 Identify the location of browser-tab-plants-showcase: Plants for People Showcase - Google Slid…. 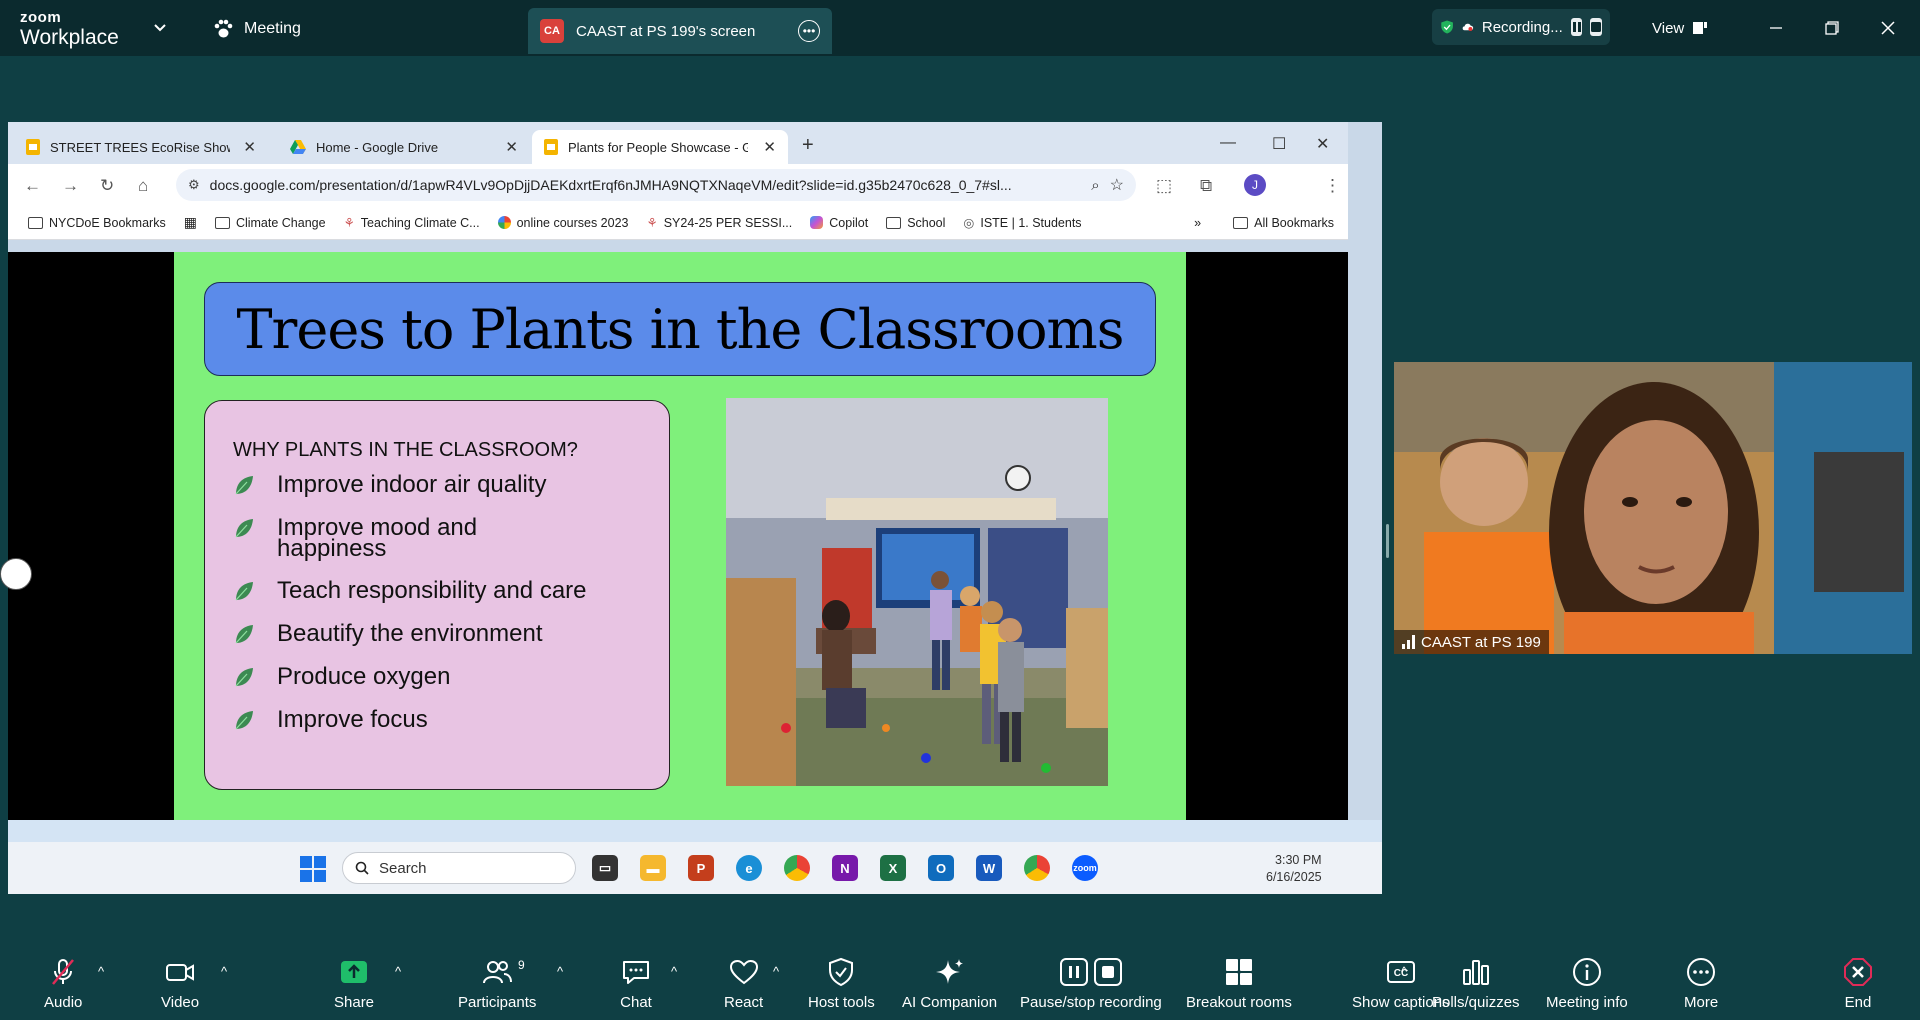
(660, 147).